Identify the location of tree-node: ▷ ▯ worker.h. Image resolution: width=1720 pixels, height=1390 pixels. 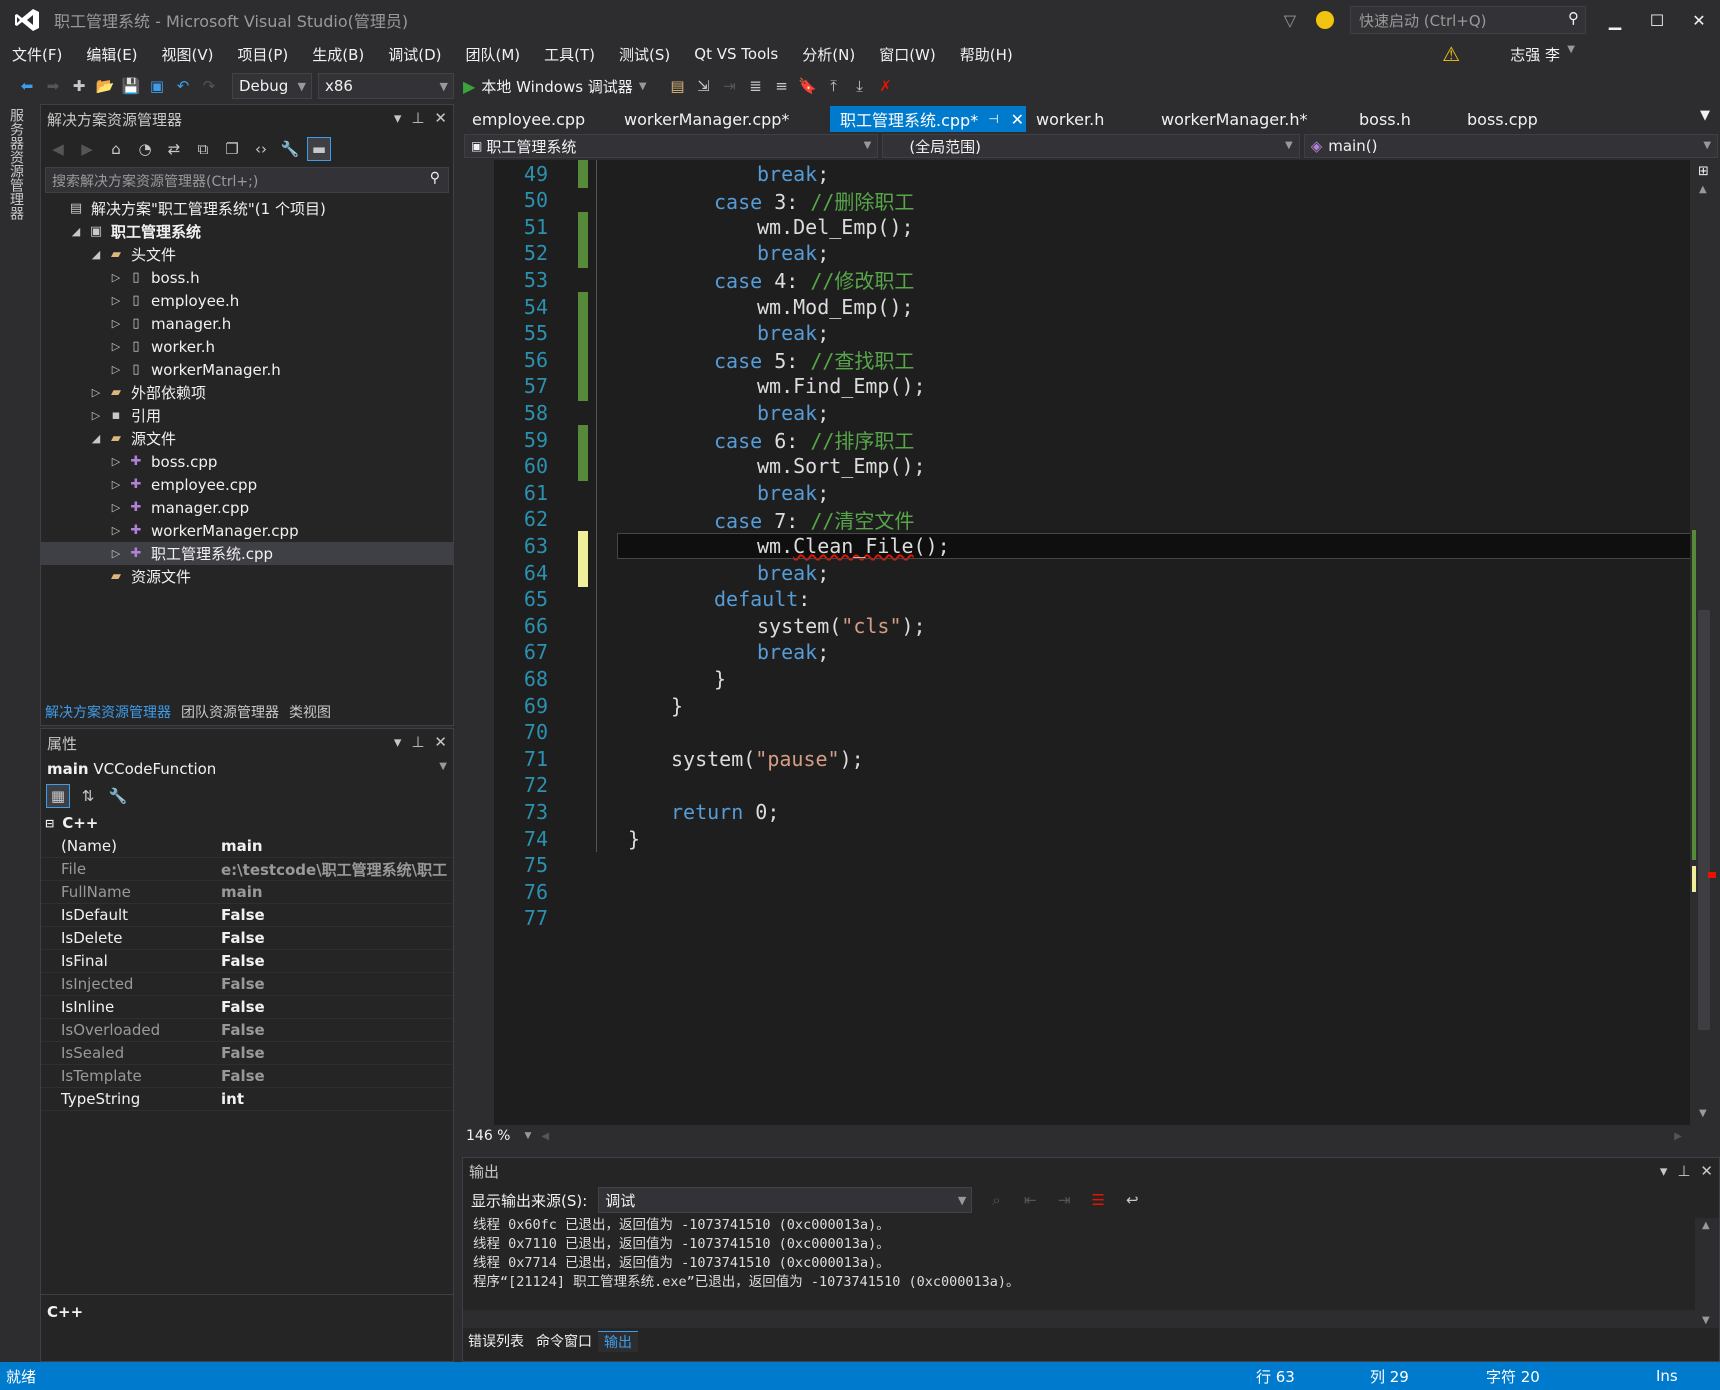
(247, 346).